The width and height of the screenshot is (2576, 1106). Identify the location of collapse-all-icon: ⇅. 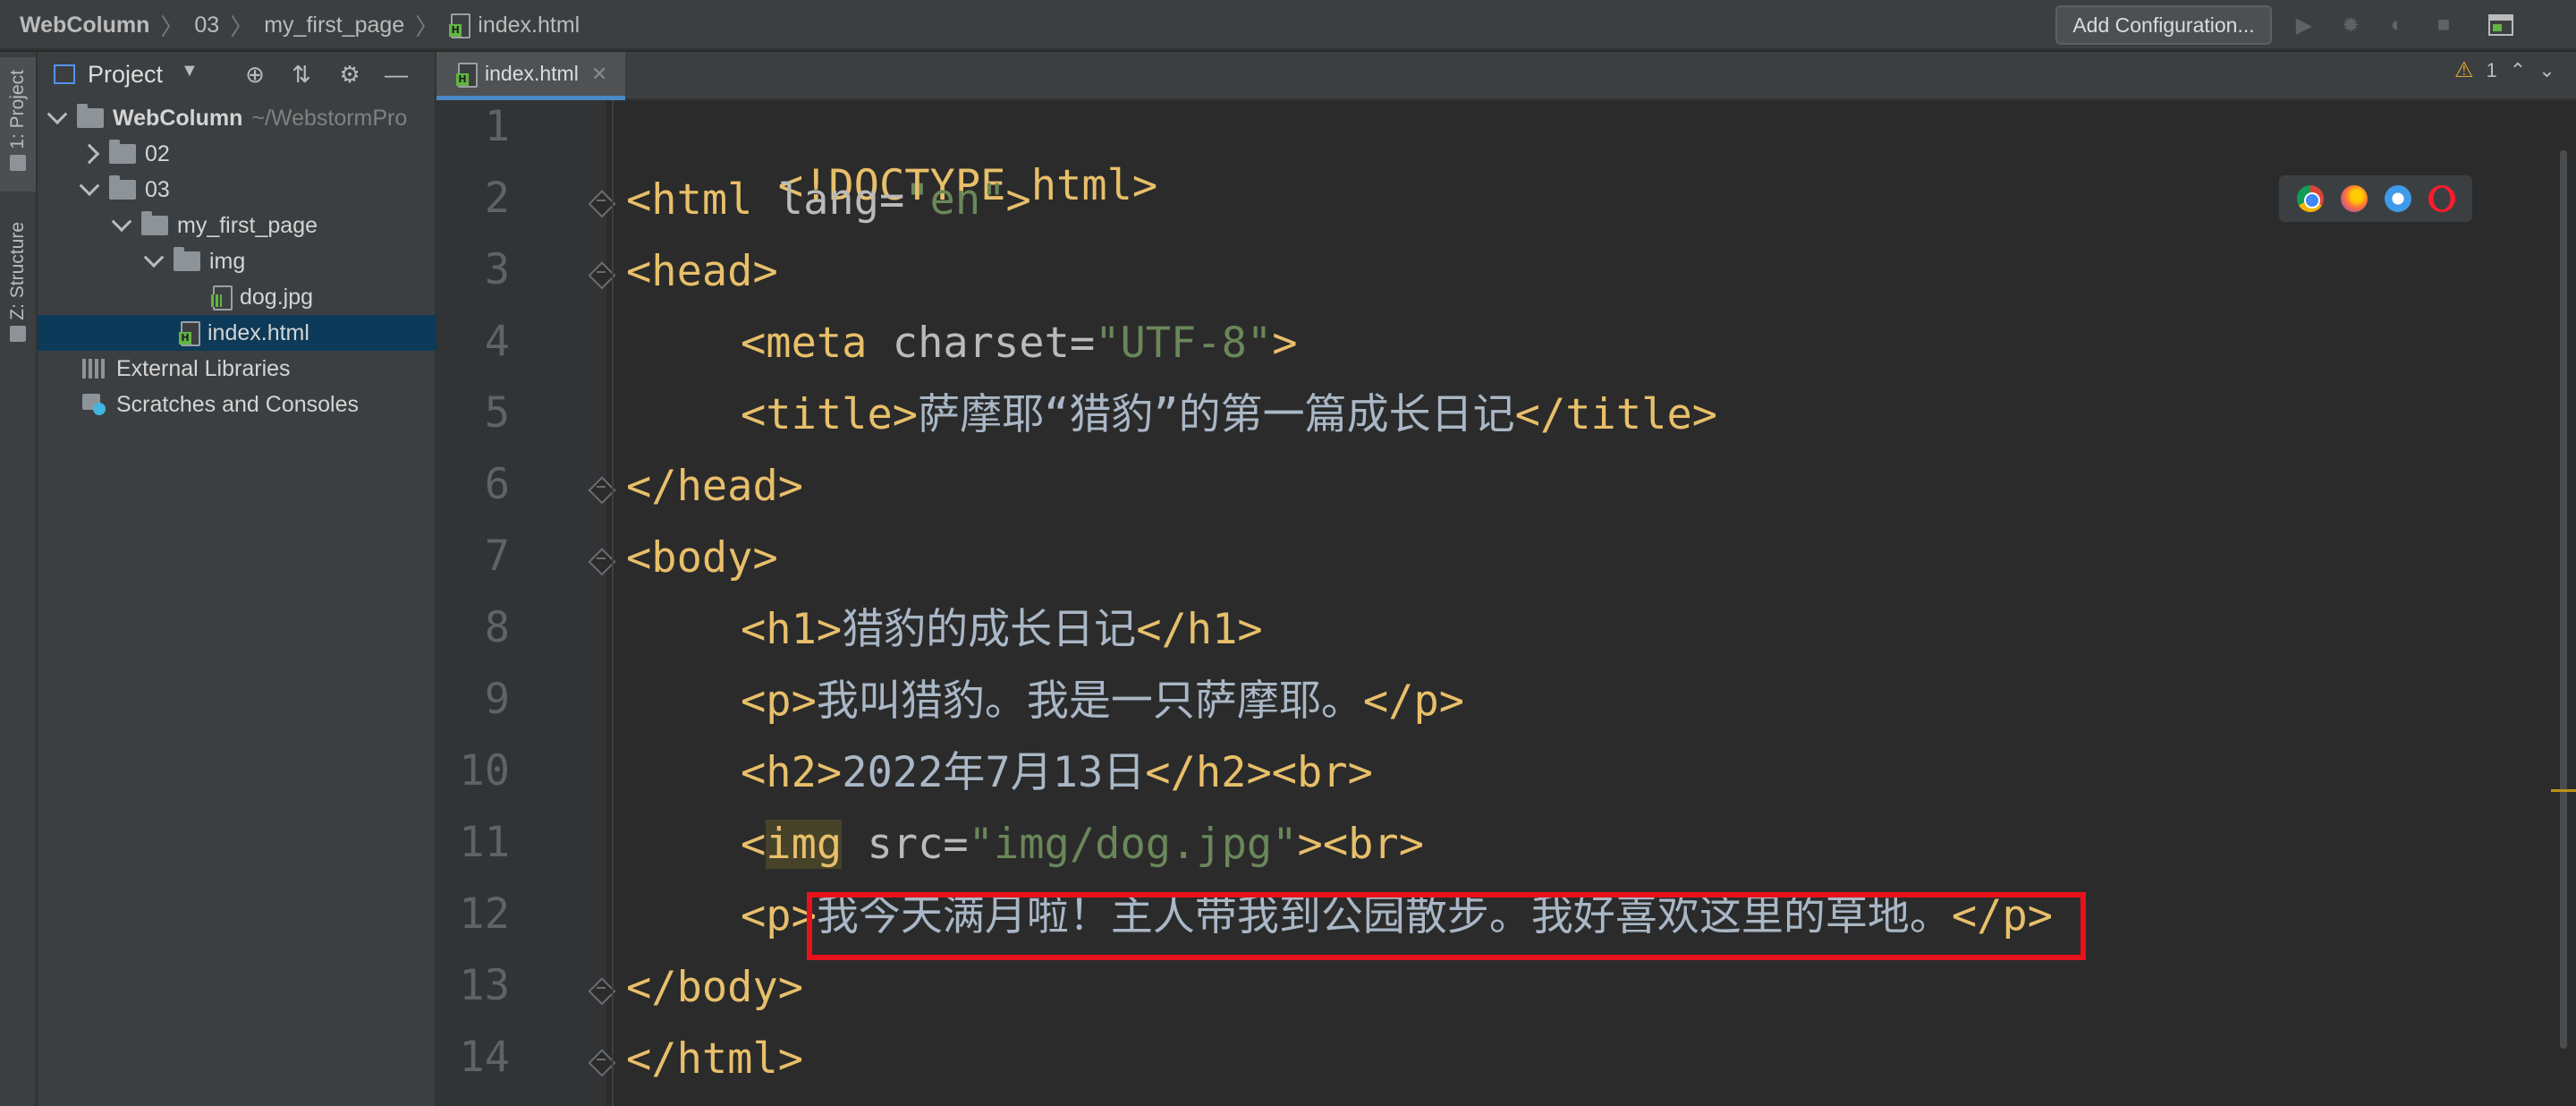
(301, 74).